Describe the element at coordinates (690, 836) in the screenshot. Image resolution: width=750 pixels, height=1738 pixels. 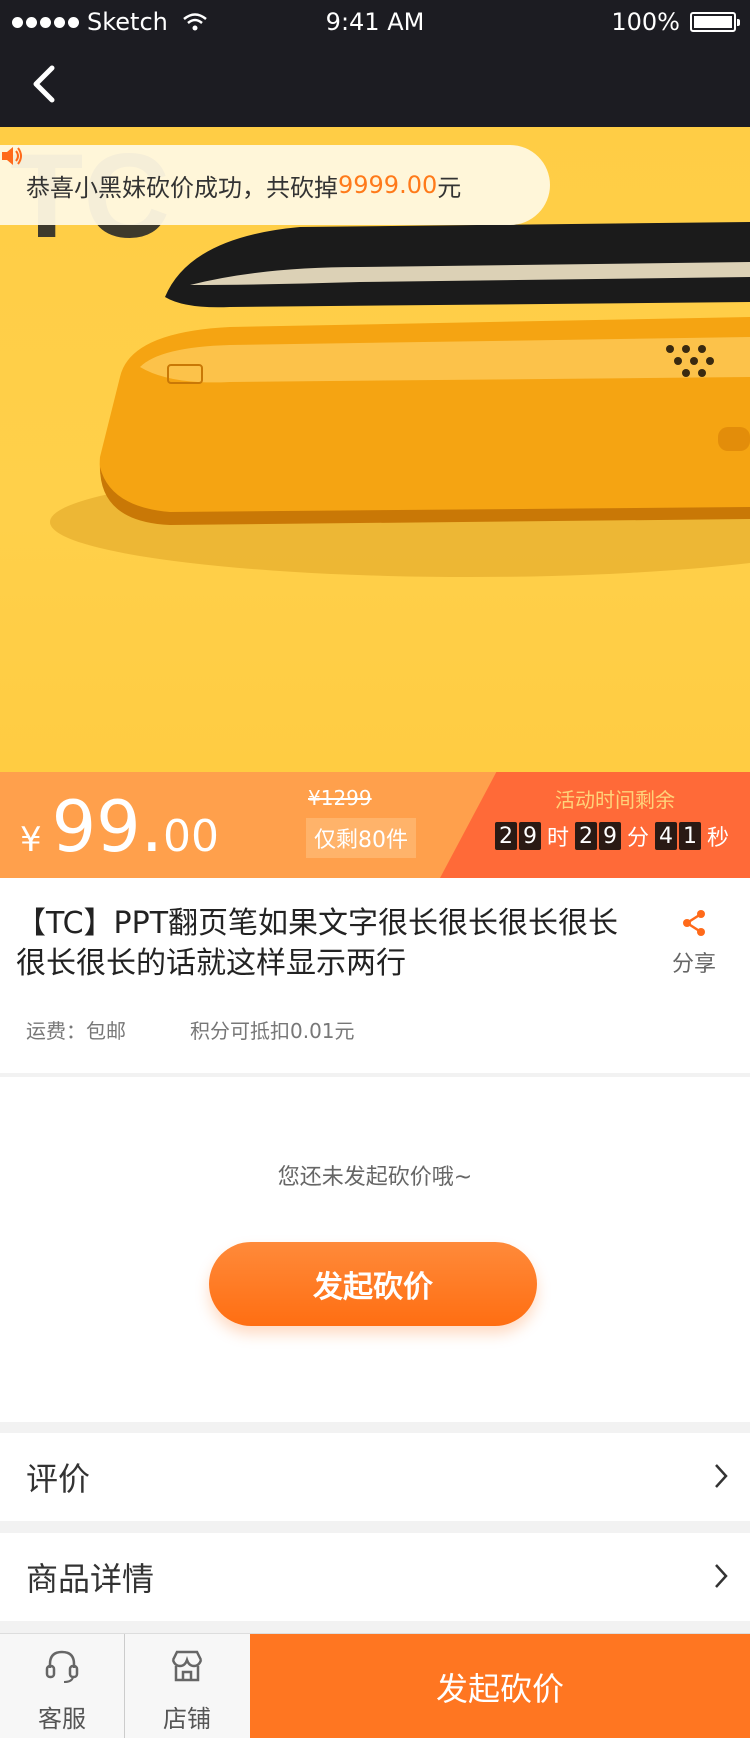
I see `timer-digit: 1` at that location.